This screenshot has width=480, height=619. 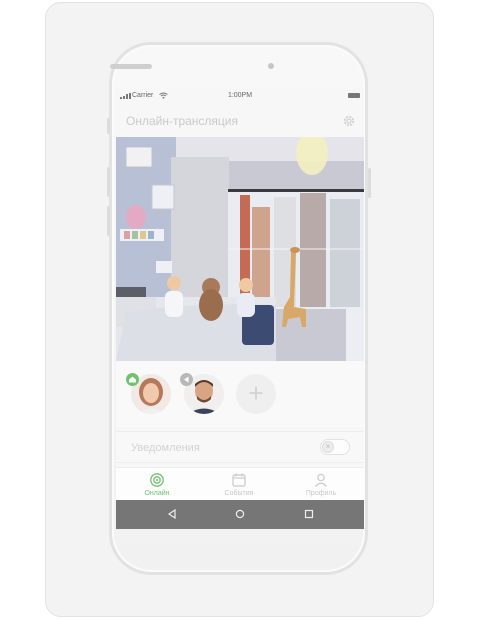 I want to click on phone-power-button, so click(x=369, y=183).